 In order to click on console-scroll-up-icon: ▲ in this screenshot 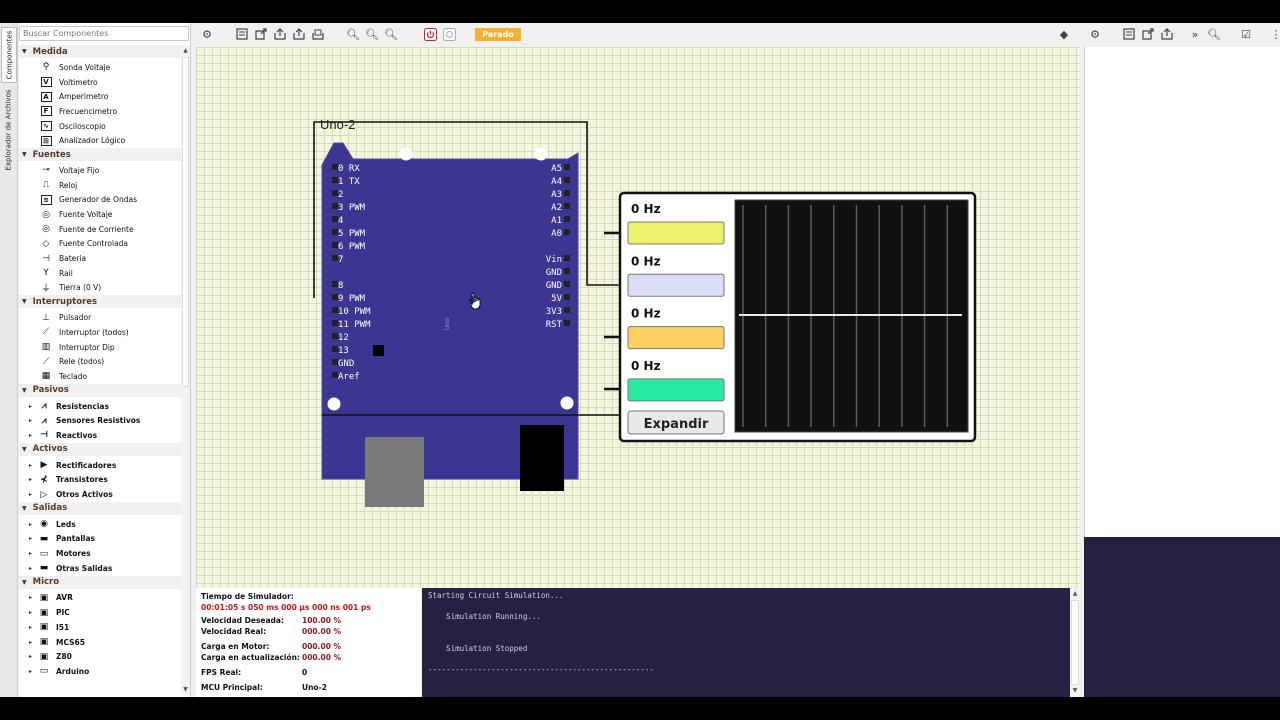, I will do `click(1075, 594)`.